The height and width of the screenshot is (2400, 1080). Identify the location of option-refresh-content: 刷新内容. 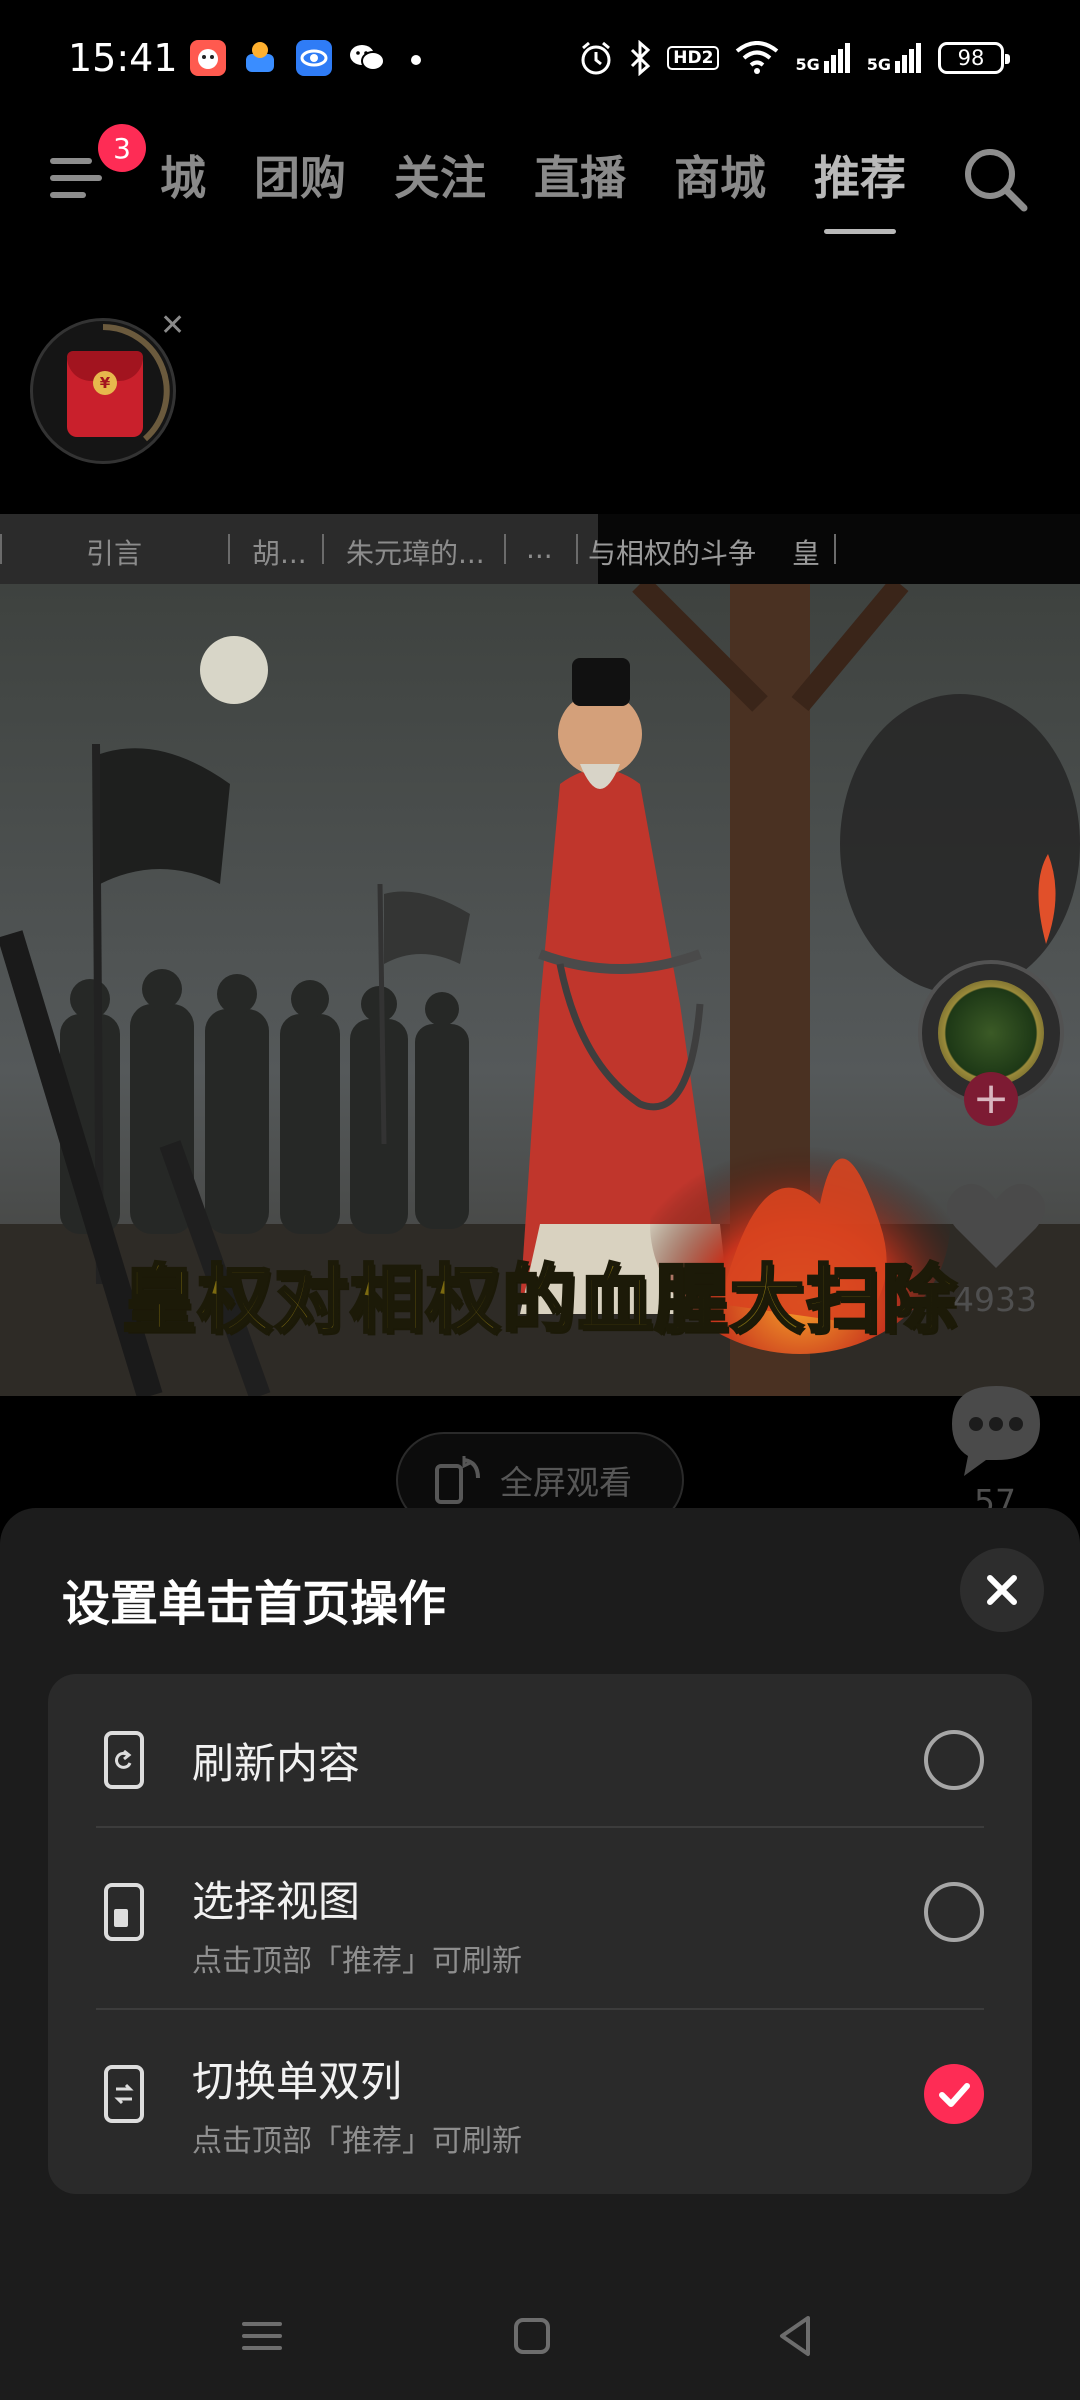
(540, 1760).